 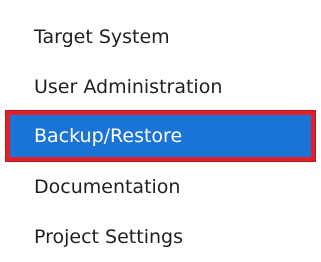 What do you see at coordinates (128, 87) in the screenshot?
I see `menu-item-label: User Administration` at bounding box center [128, 87].